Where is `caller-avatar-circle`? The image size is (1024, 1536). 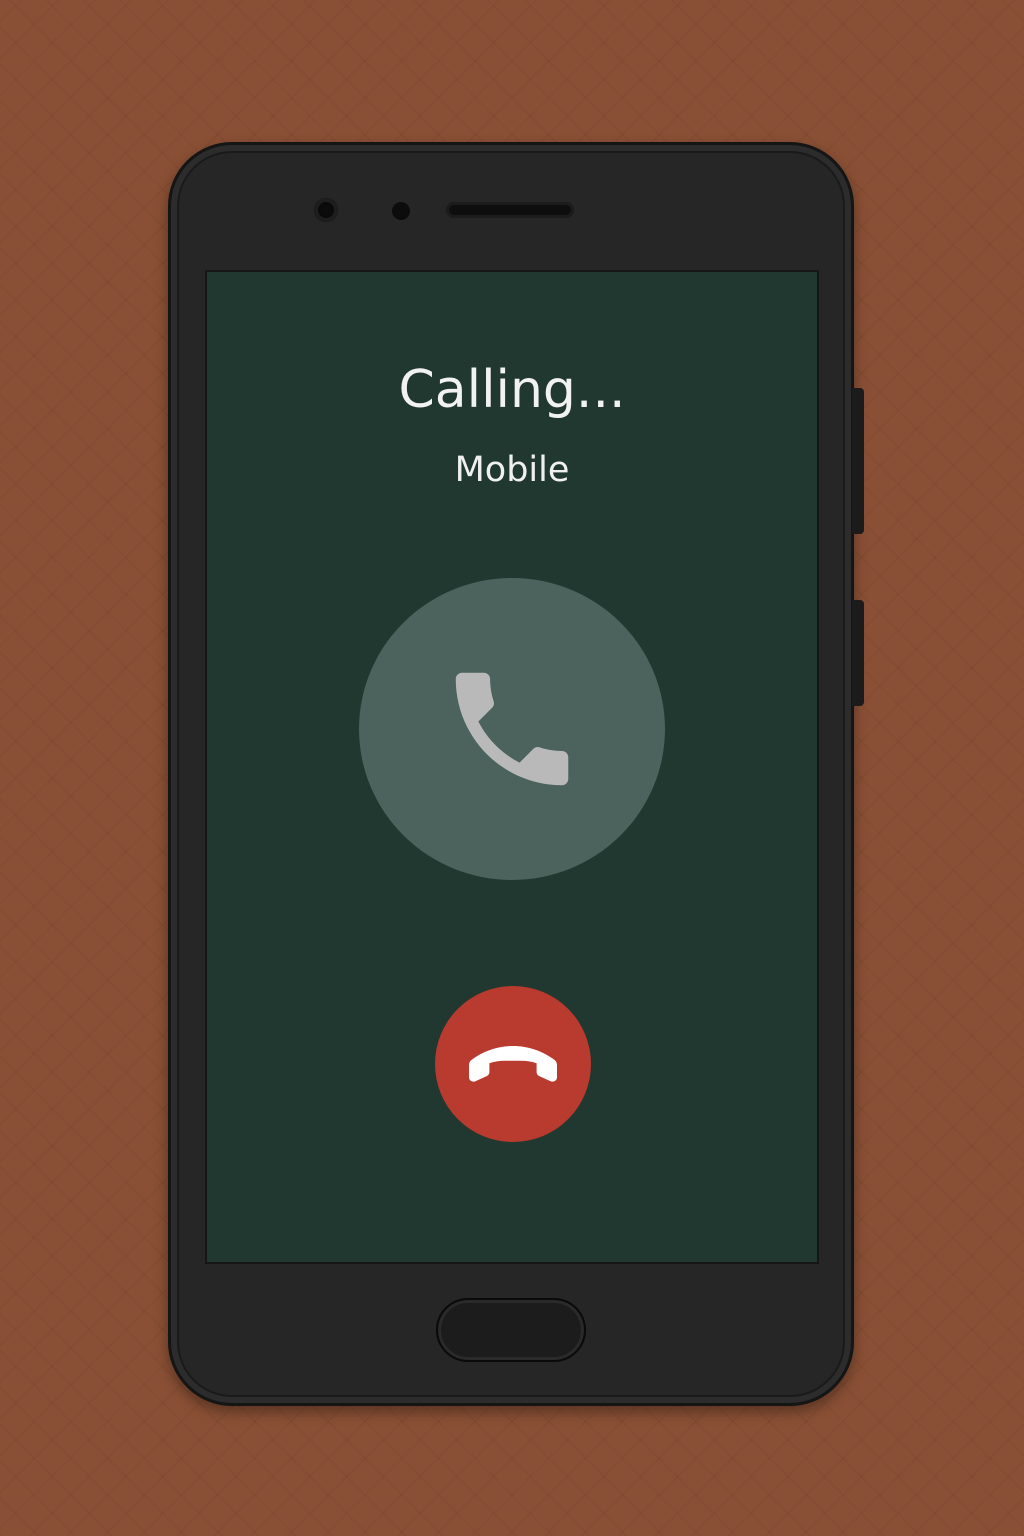
caller-avatar-circle is located at coordinates (512, 729).